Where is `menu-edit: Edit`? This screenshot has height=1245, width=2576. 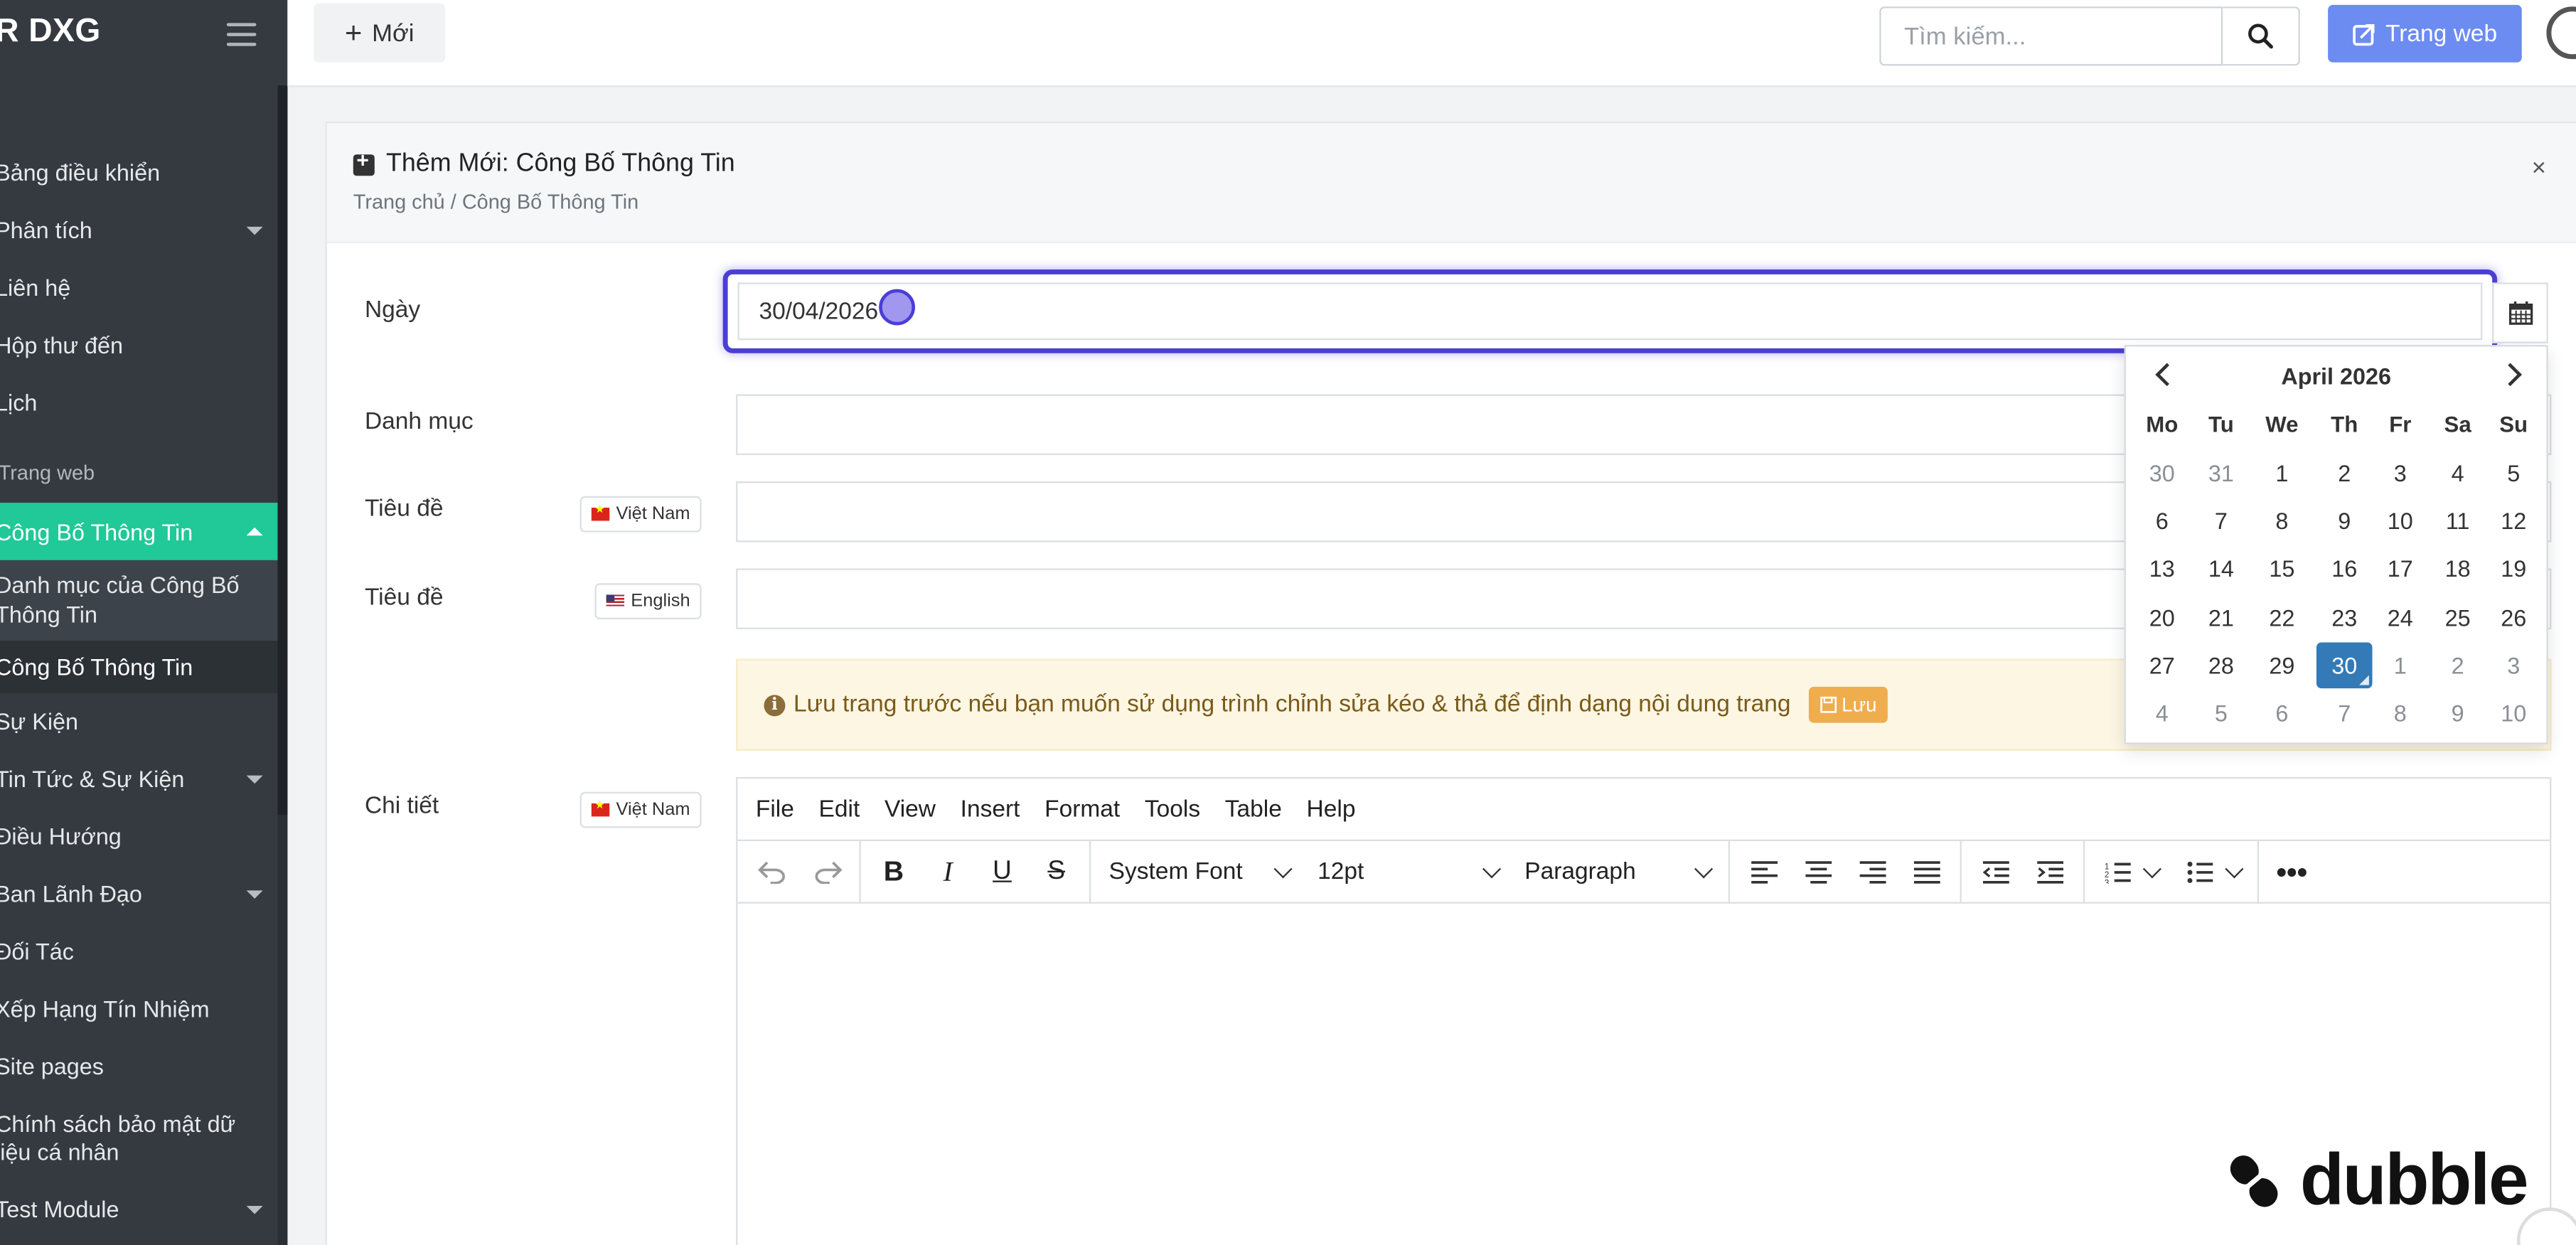
menu-edit: Edit is located at coordinates (840, 809).